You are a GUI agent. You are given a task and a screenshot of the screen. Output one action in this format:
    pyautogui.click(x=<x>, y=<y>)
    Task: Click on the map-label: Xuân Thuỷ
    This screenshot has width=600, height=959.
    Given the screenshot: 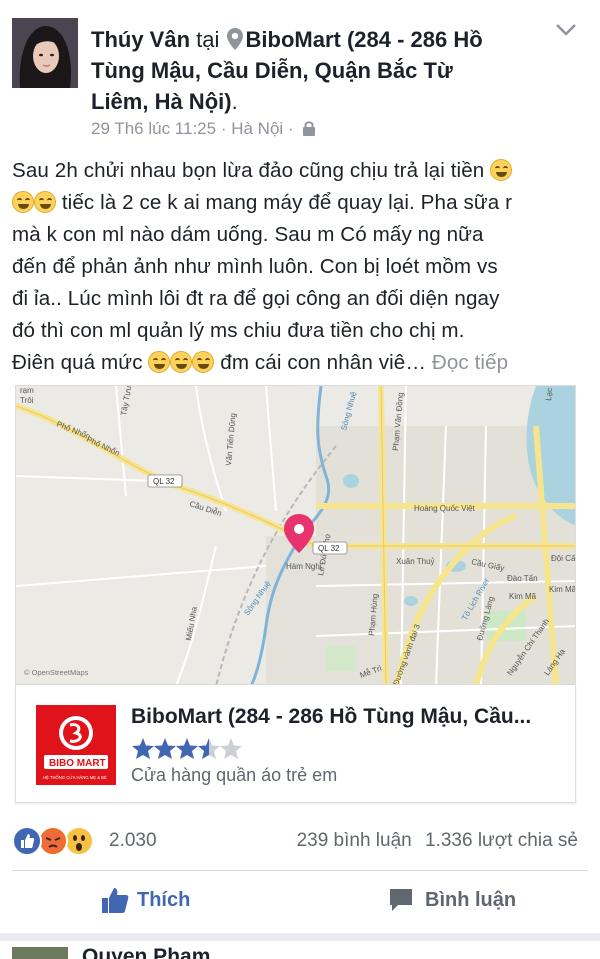 What is the action you would take?
    pyautogui.click(x=415, y=561)
    